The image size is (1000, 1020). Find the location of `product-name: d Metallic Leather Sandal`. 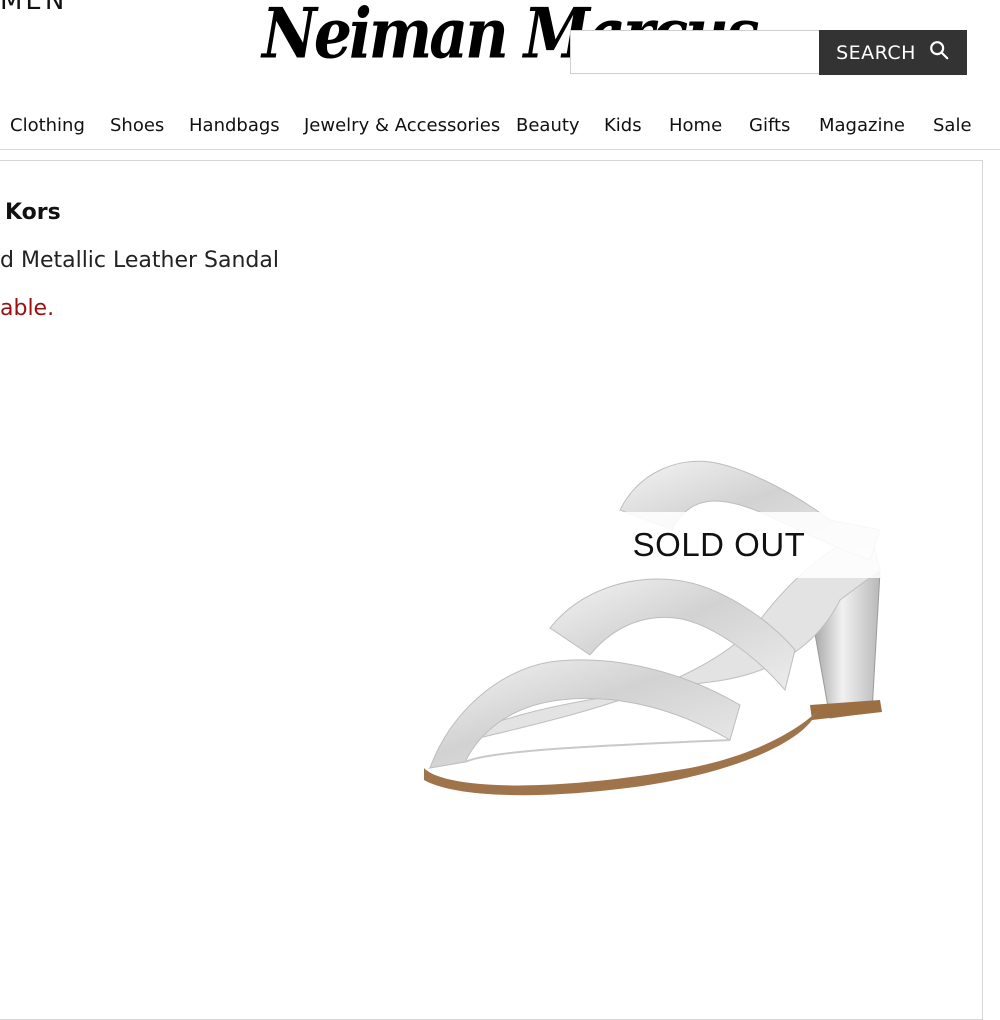

product-name: d Metallic Leather Sandal is located at coordinates (139, 260).